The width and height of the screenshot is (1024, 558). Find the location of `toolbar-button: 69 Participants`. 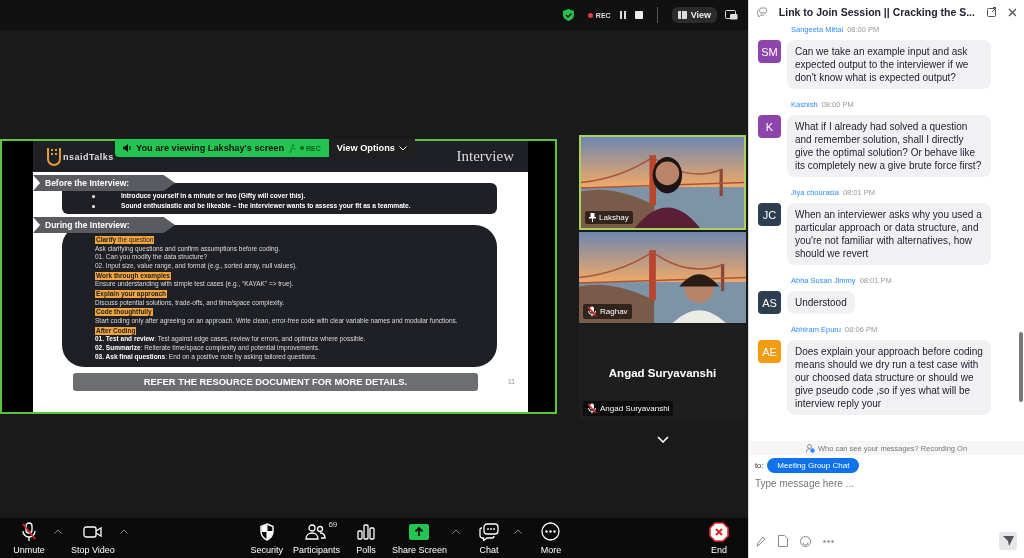

toolbar-button: 69 Participants is located at coordinates (316, 538).